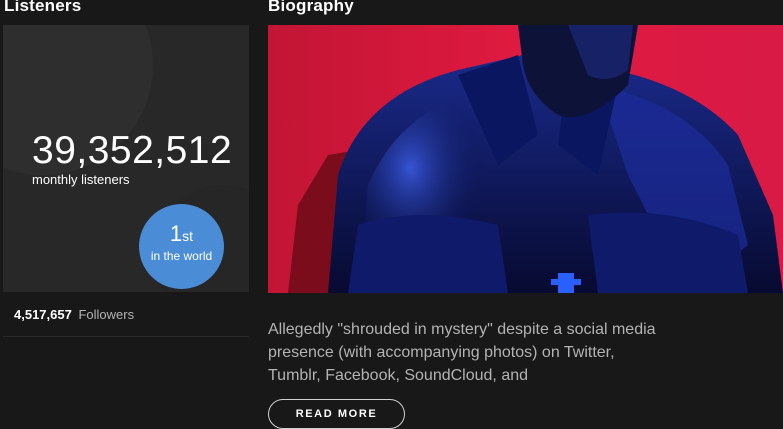  What do you see at coordinates (74, 314) in the screenshot?
I see `followers: 4,517,657 Followers` at bounding box center [74, 314].